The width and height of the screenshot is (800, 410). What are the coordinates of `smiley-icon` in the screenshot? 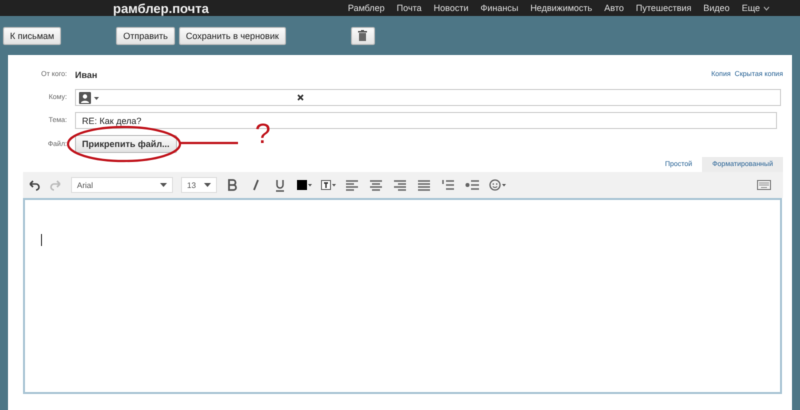 It's located at (497, 185).